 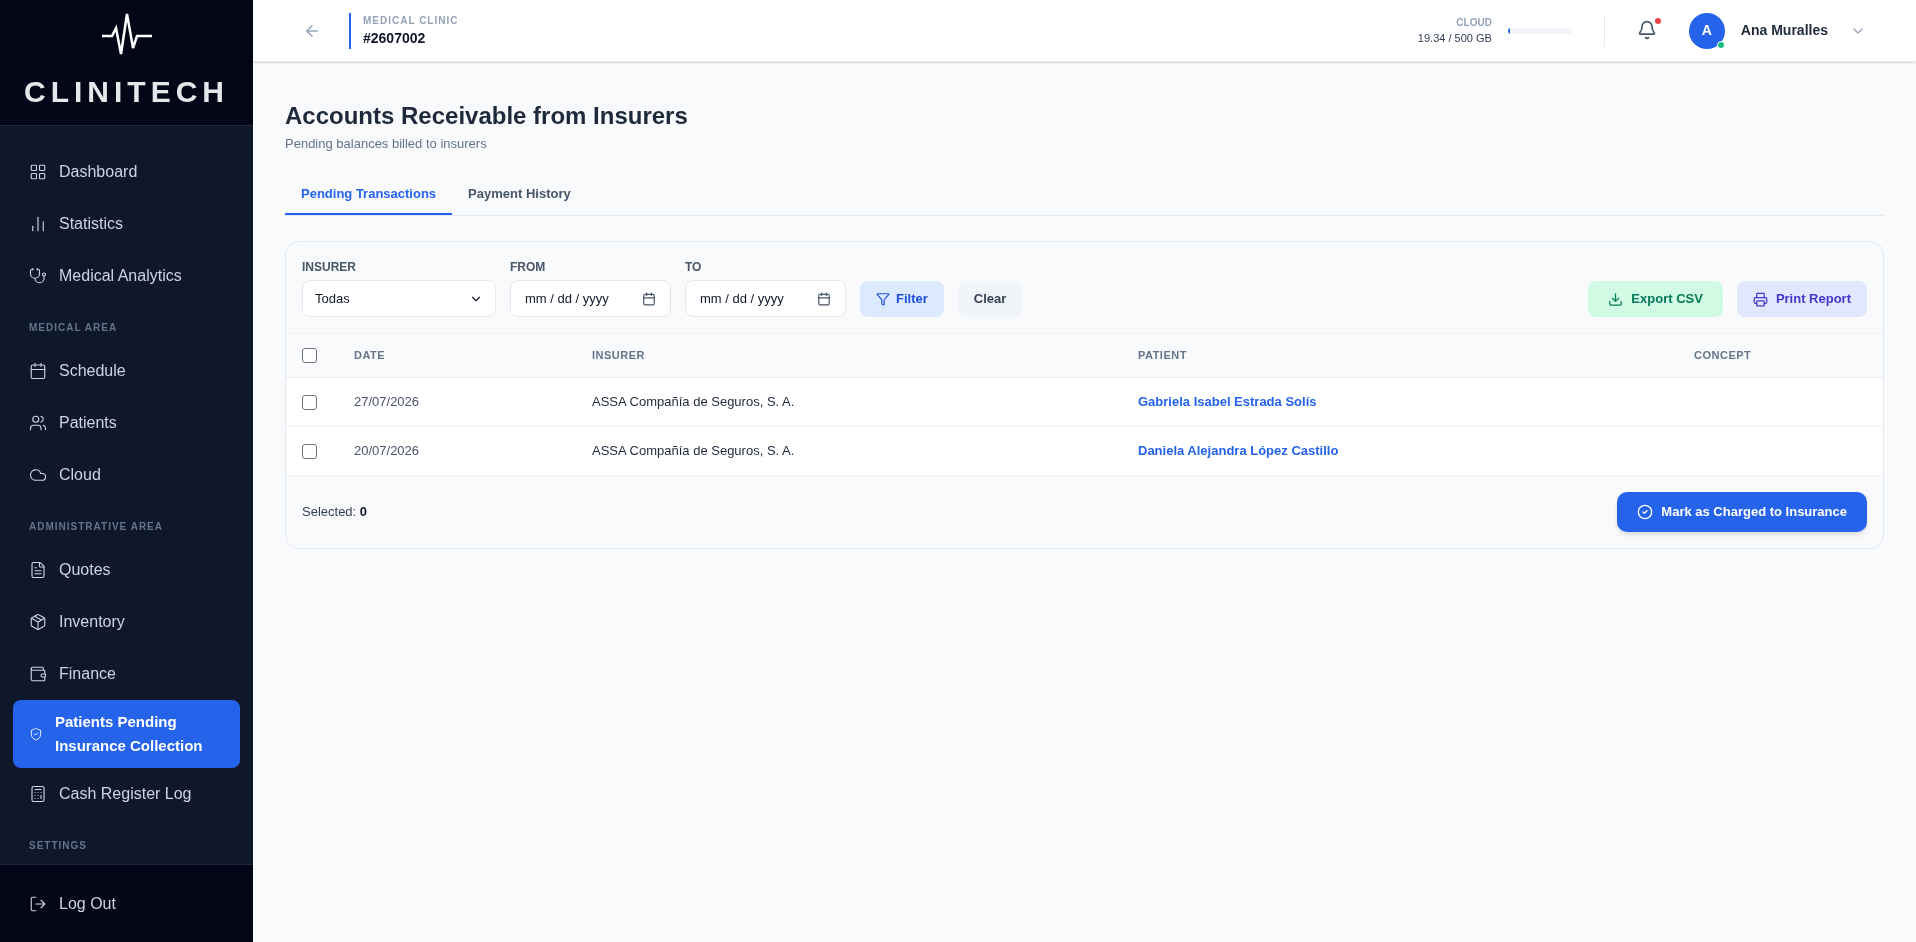 I want to click on logo-text: CLINITECH, so click(x=126, y=92).